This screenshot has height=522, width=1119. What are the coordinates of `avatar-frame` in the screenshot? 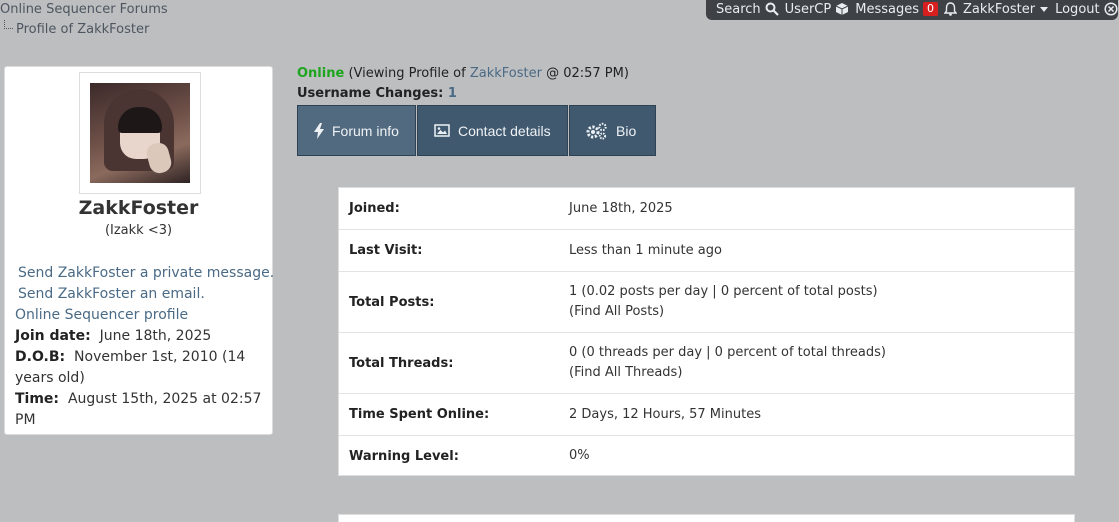 It's located at (140, 133).